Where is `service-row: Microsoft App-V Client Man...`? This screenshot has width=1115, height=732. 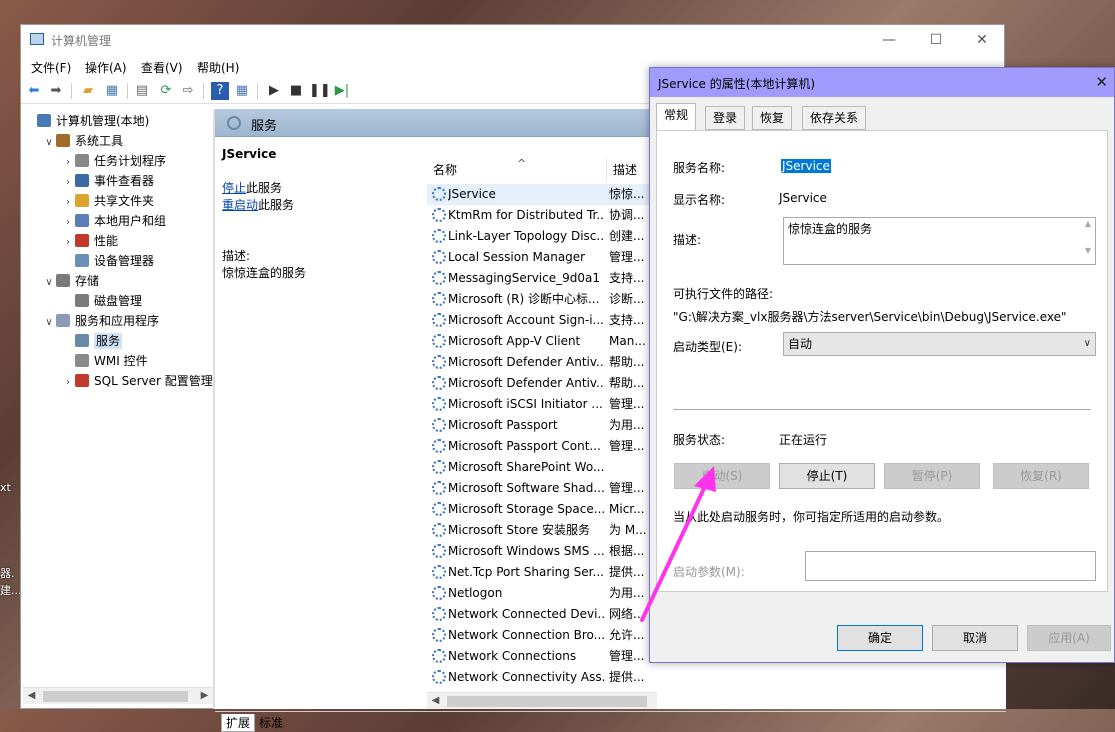
service-row: Microsoft App-V Client Man... is located at coordinates (539, 341).